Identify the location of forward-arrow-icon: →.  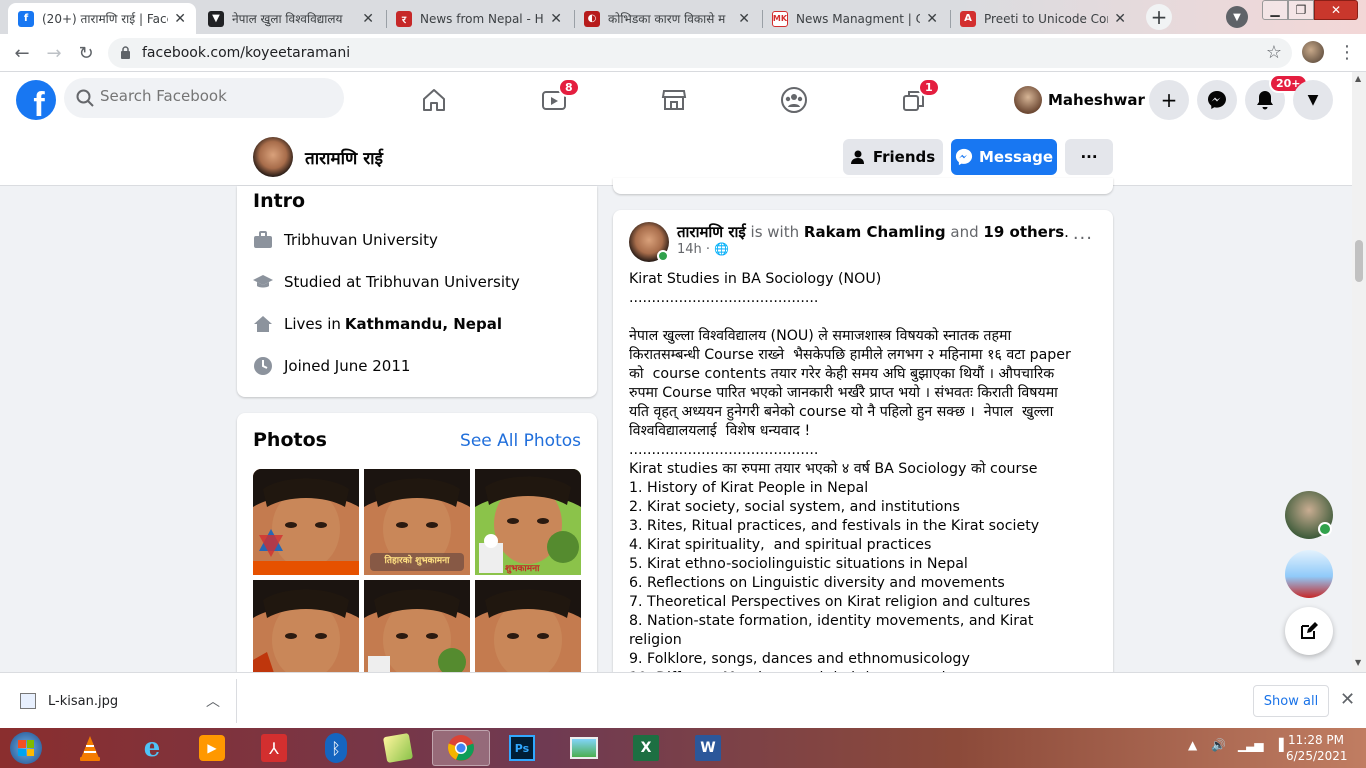
(54, 53).